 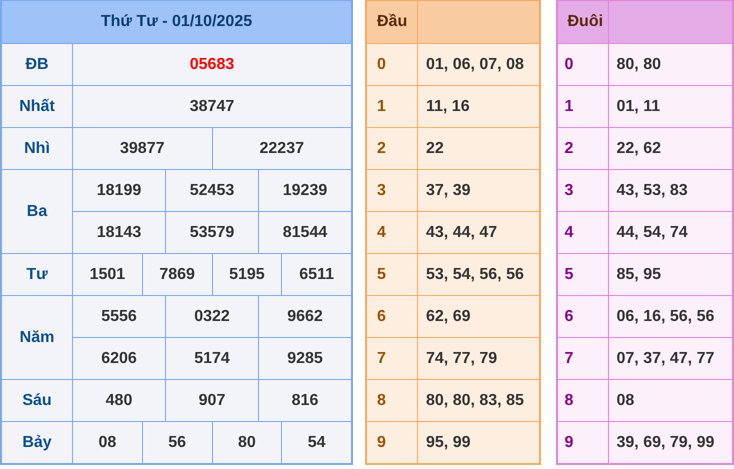 What do you see at coordinates (305, 316) in the screenshot?
I see `prize-number: 9662` at bounding box center [305, 316].